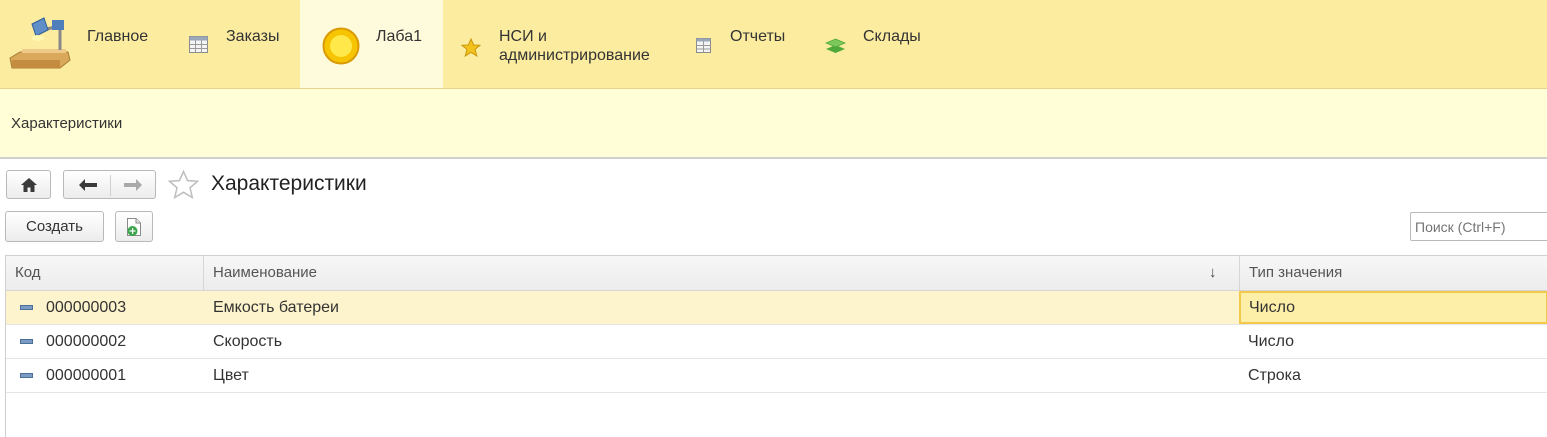  I want to click on form-title: Характеристики, so click(289, 183).